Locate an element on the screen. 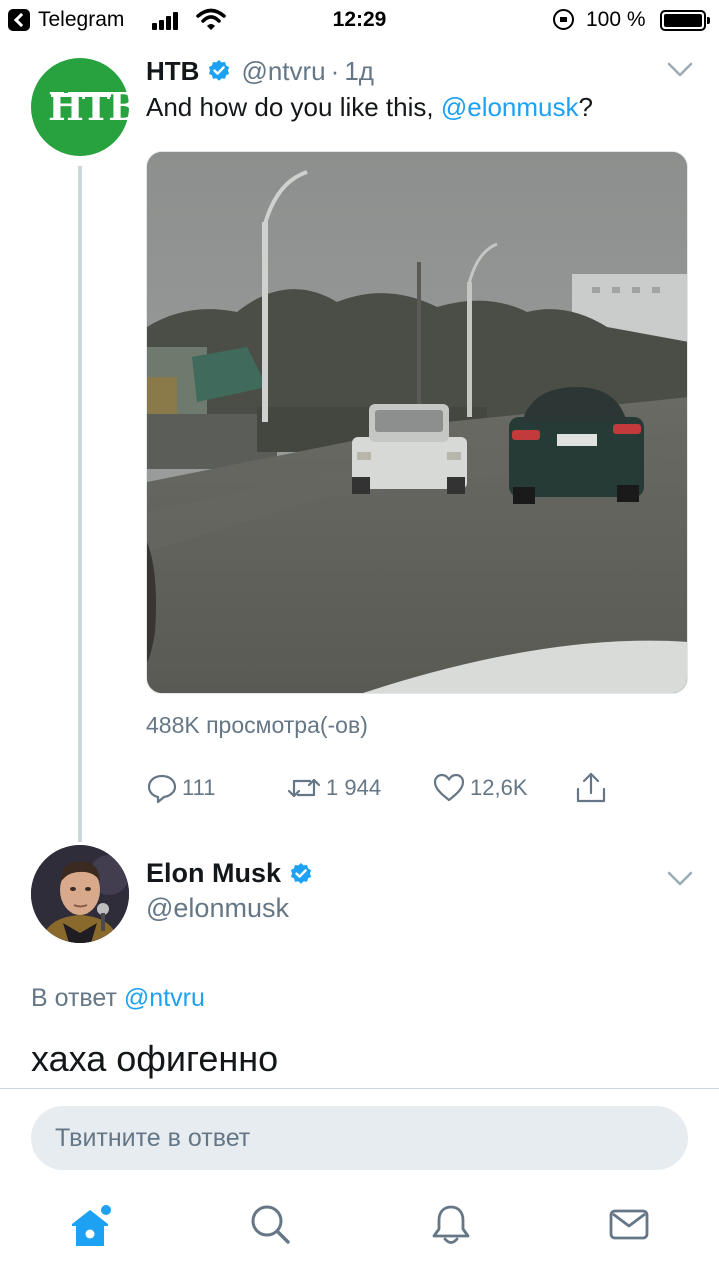  avatar-elon-musk is located at coordinates (80, 894).